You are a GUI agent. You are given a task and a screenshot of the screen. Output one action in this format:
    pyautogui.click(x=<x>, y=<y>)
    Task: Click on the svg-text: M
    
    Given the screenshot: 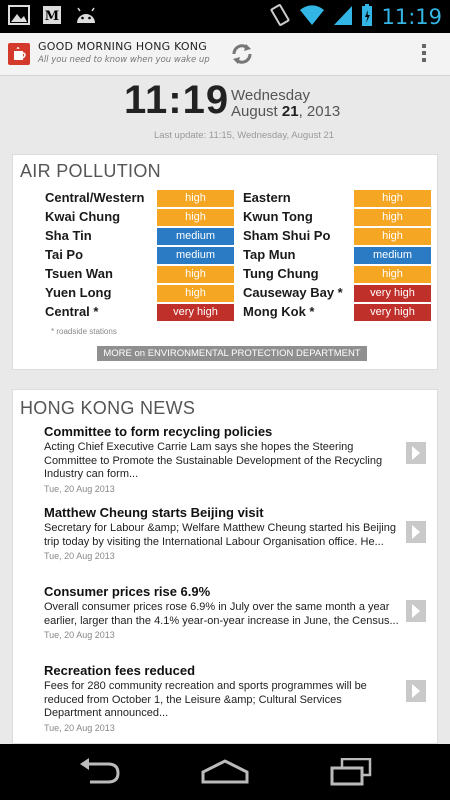 What is the action you would take?
    pyautogui.click(x=52, y=16)
    